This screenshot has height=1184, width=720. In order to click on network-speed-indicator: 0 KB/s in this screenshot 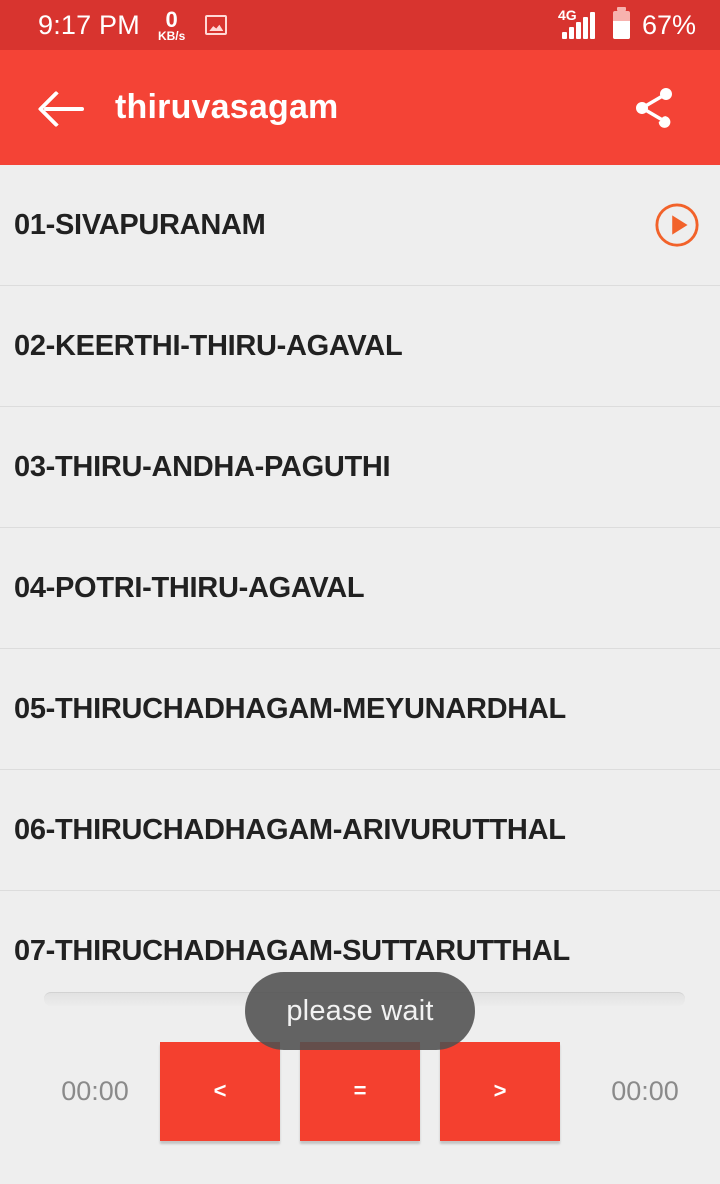, I will do `click(171, 24)`.